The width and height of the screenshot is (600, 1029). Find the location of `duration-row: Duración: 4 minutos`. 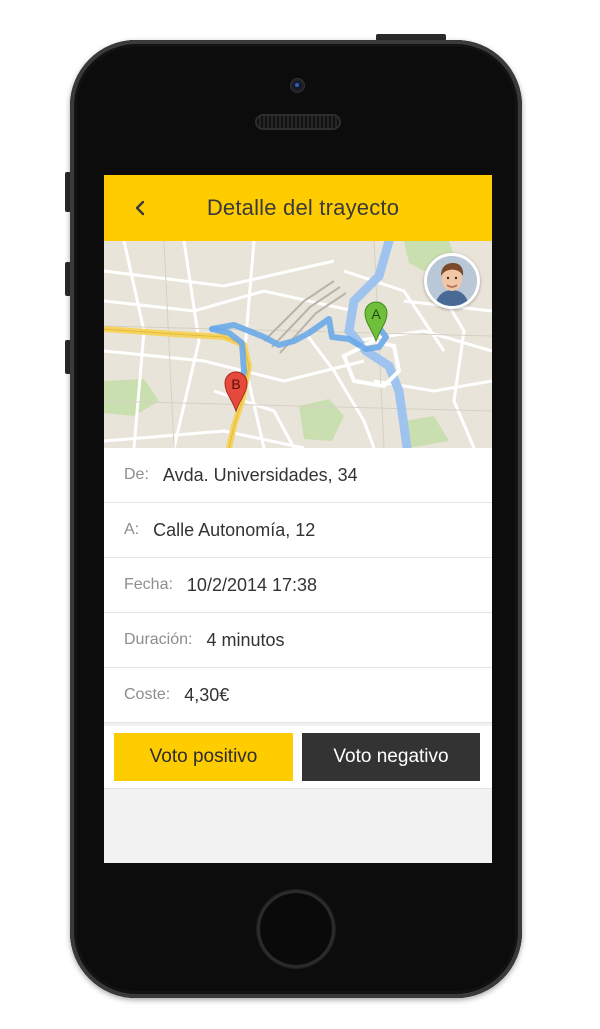

duration-row: Duración: 4 minutos is located at coordinates (298, 640).